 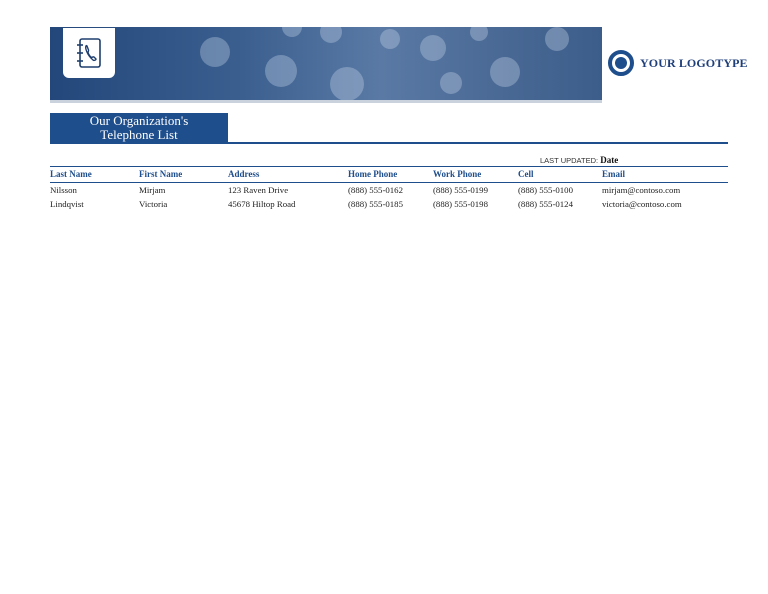 I want to click on page-title: Our Organization's Telephone List, so click(x=139, y=128).